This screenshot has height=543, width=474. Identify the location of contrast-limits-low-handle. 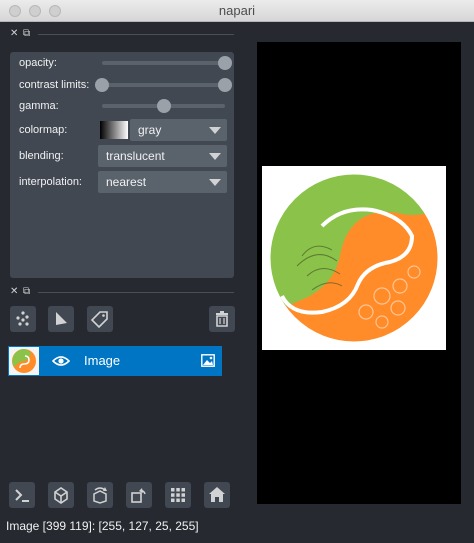
(102, 85).